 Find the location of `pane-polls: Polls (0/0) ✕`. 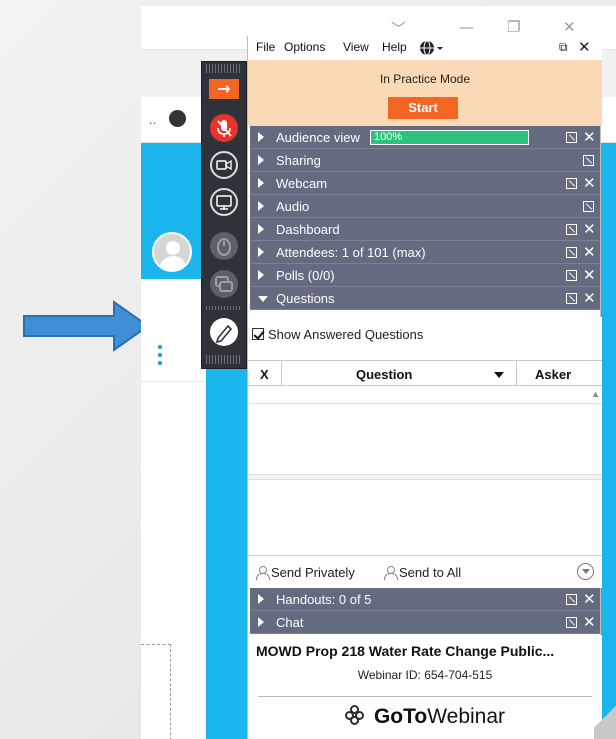

pane-polls: Polls (0/0) ✕ is located at coordinates (425, 275).